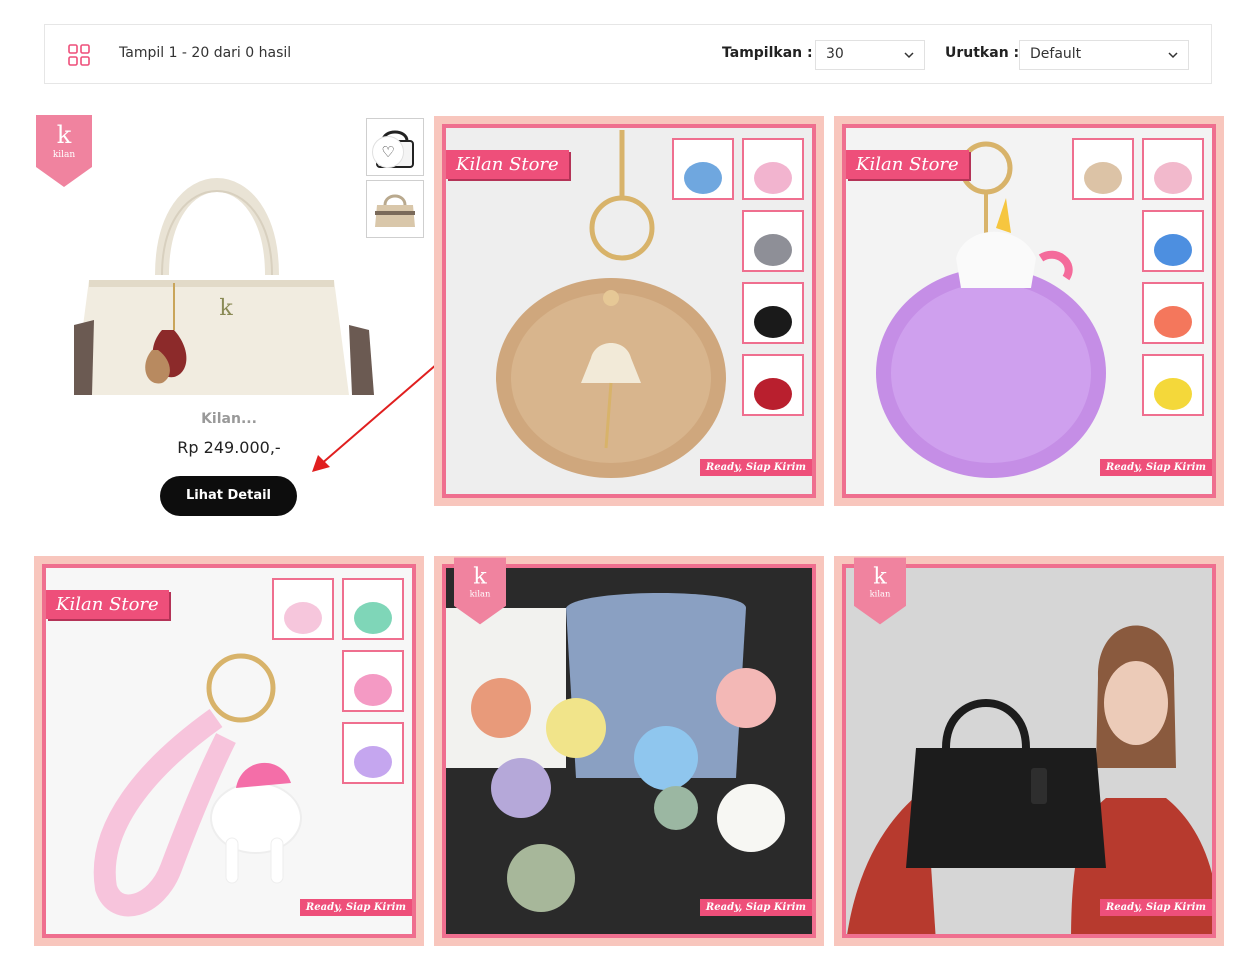 The image size is (1249, 980). Describe the element at coordinates (205, 53) in the screenshot. I see `result-count: Tampil 1 - 20 dari 0 hasil` at that location.